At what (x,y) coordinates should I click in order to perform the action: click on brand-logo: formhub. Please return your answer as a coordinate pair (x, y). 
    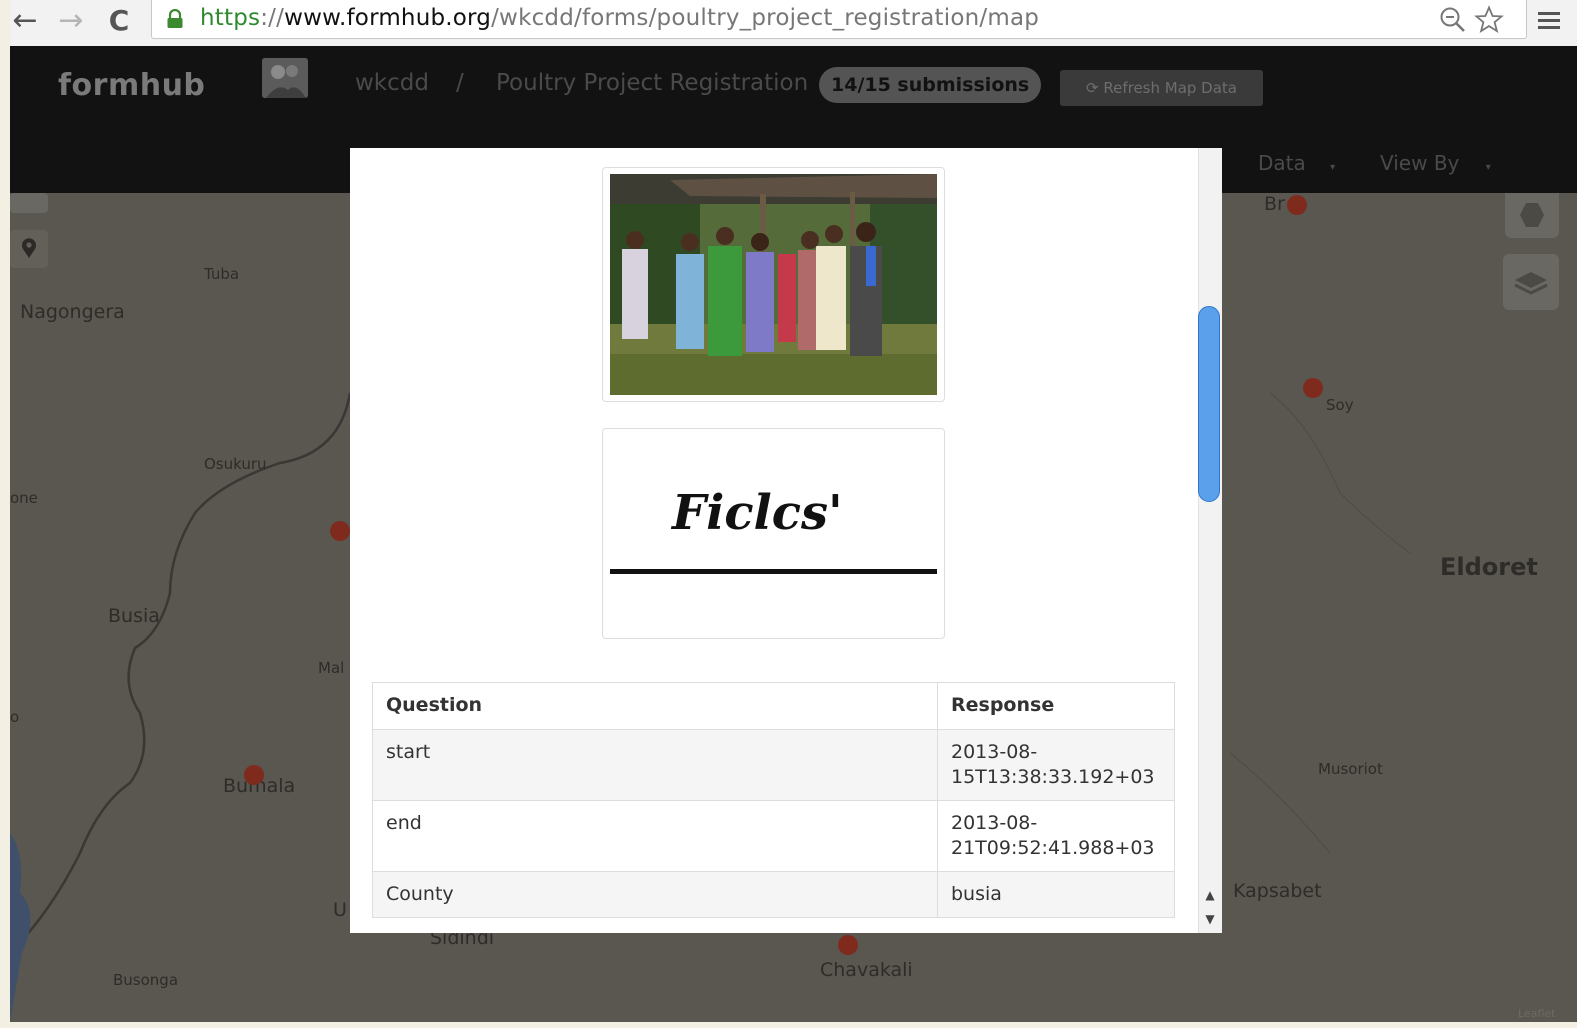
    Looking at the image, I should click on (131, 85).